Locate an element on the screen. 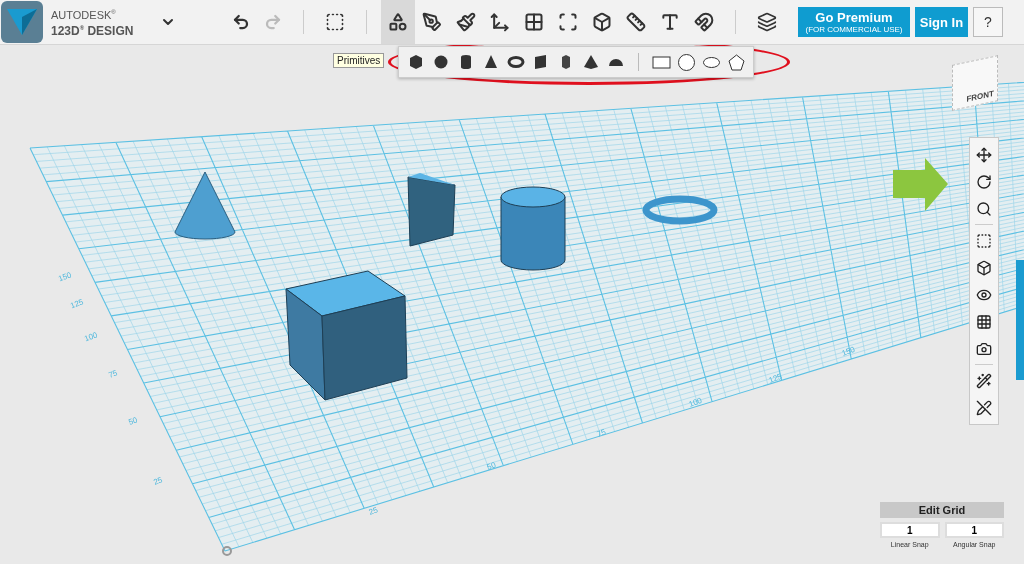  product-name: 123D$^{®}$ DESIGN is located at coordinates (93, 30).